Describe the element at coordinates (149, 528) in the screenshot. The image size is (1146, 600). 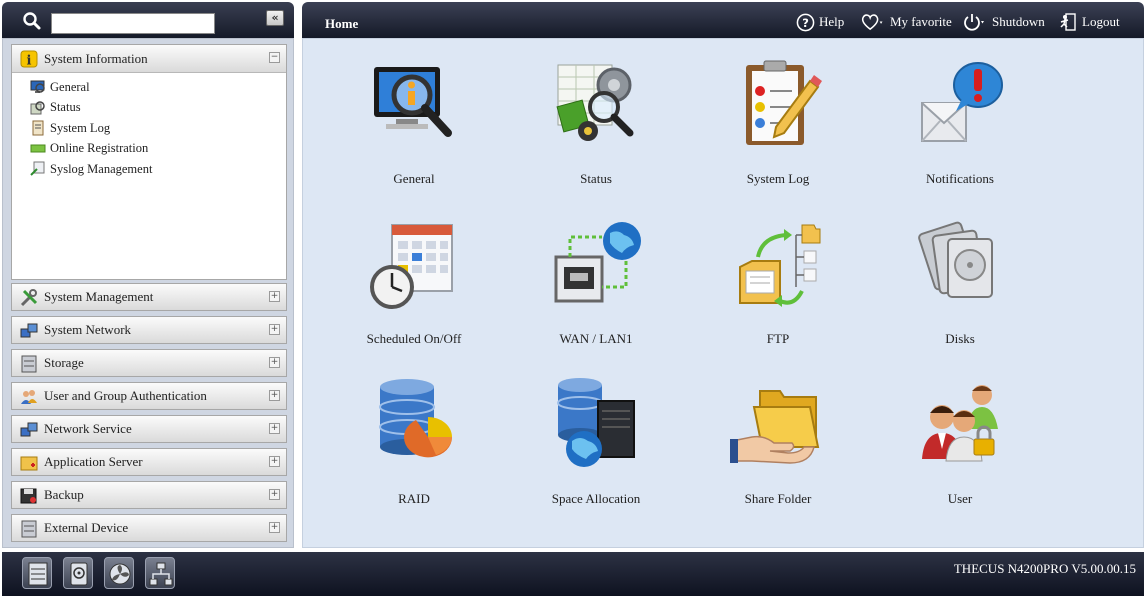
I see `sidebar-section-external-device: External Device +` at that location.